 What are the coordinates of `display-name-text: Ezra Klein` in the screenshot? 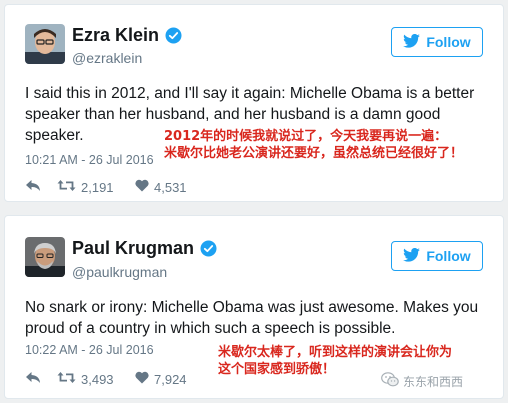 It's located at (116, 35).